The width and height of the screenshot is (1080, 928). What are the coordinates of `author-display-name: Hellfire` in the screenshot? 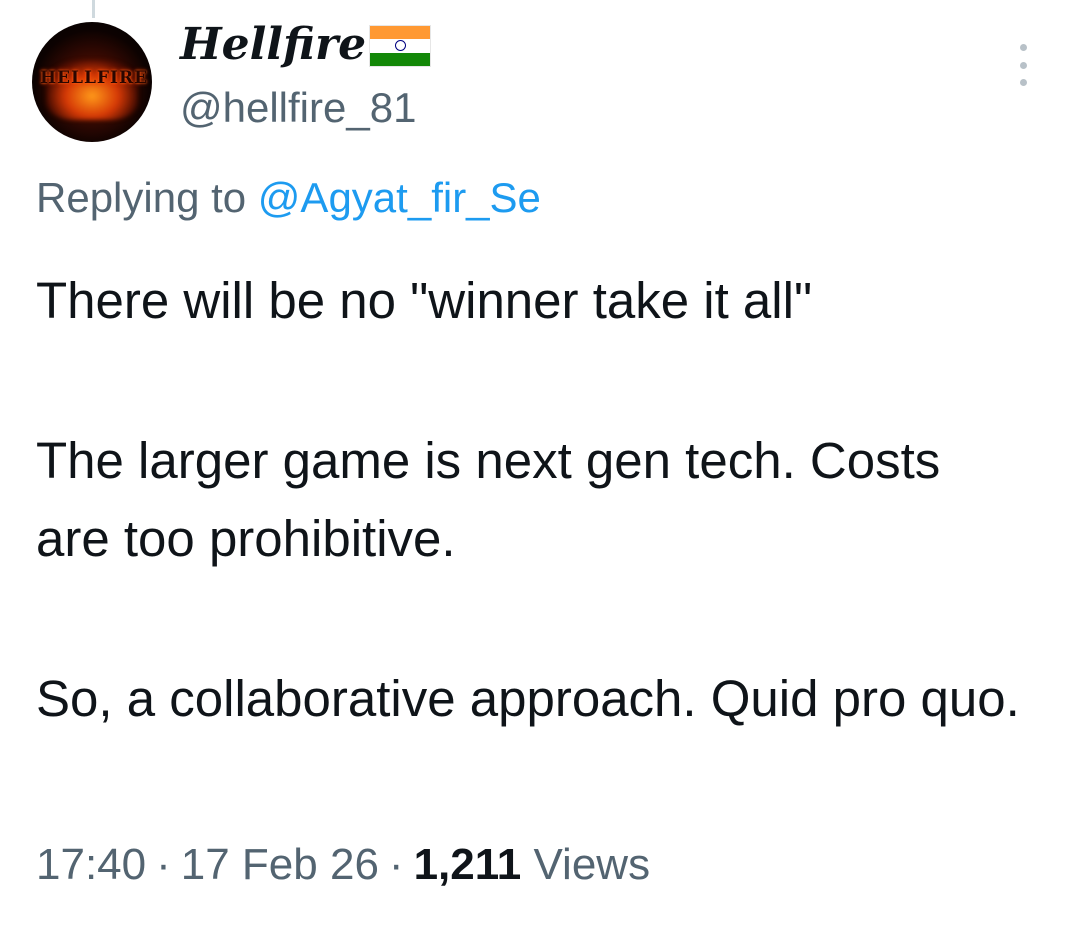 It's located at (305, 44).